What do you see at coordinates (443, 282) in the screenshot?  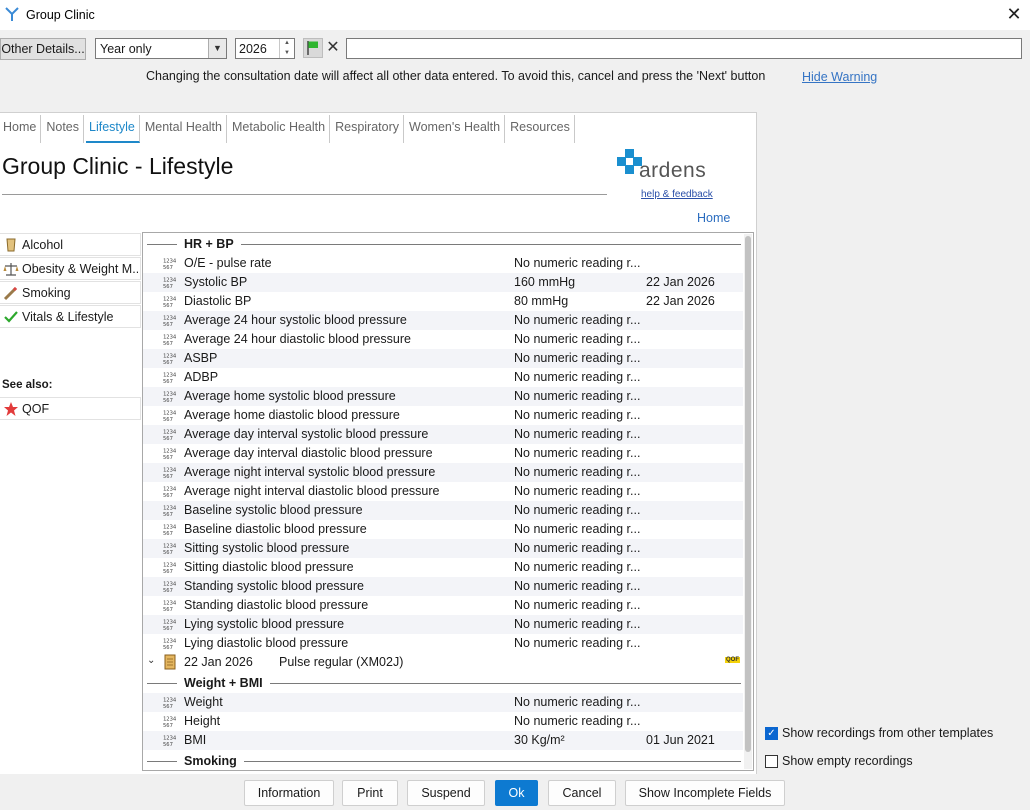 I see `recording-field-row: 1234 567 Systolic BP 160 mmHg 22 Jan 2026` at bounding box center [443, 282].